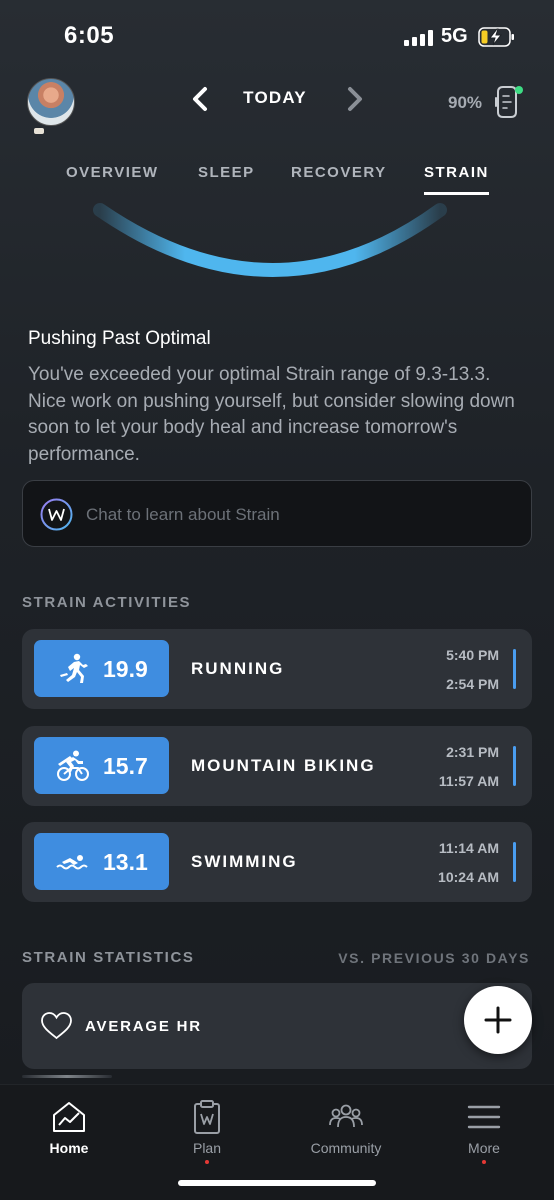  What do you see at coordinates (73, 765) in the screenshot?
I see `mountain-biking-icon` at bounding box center [73, 765].